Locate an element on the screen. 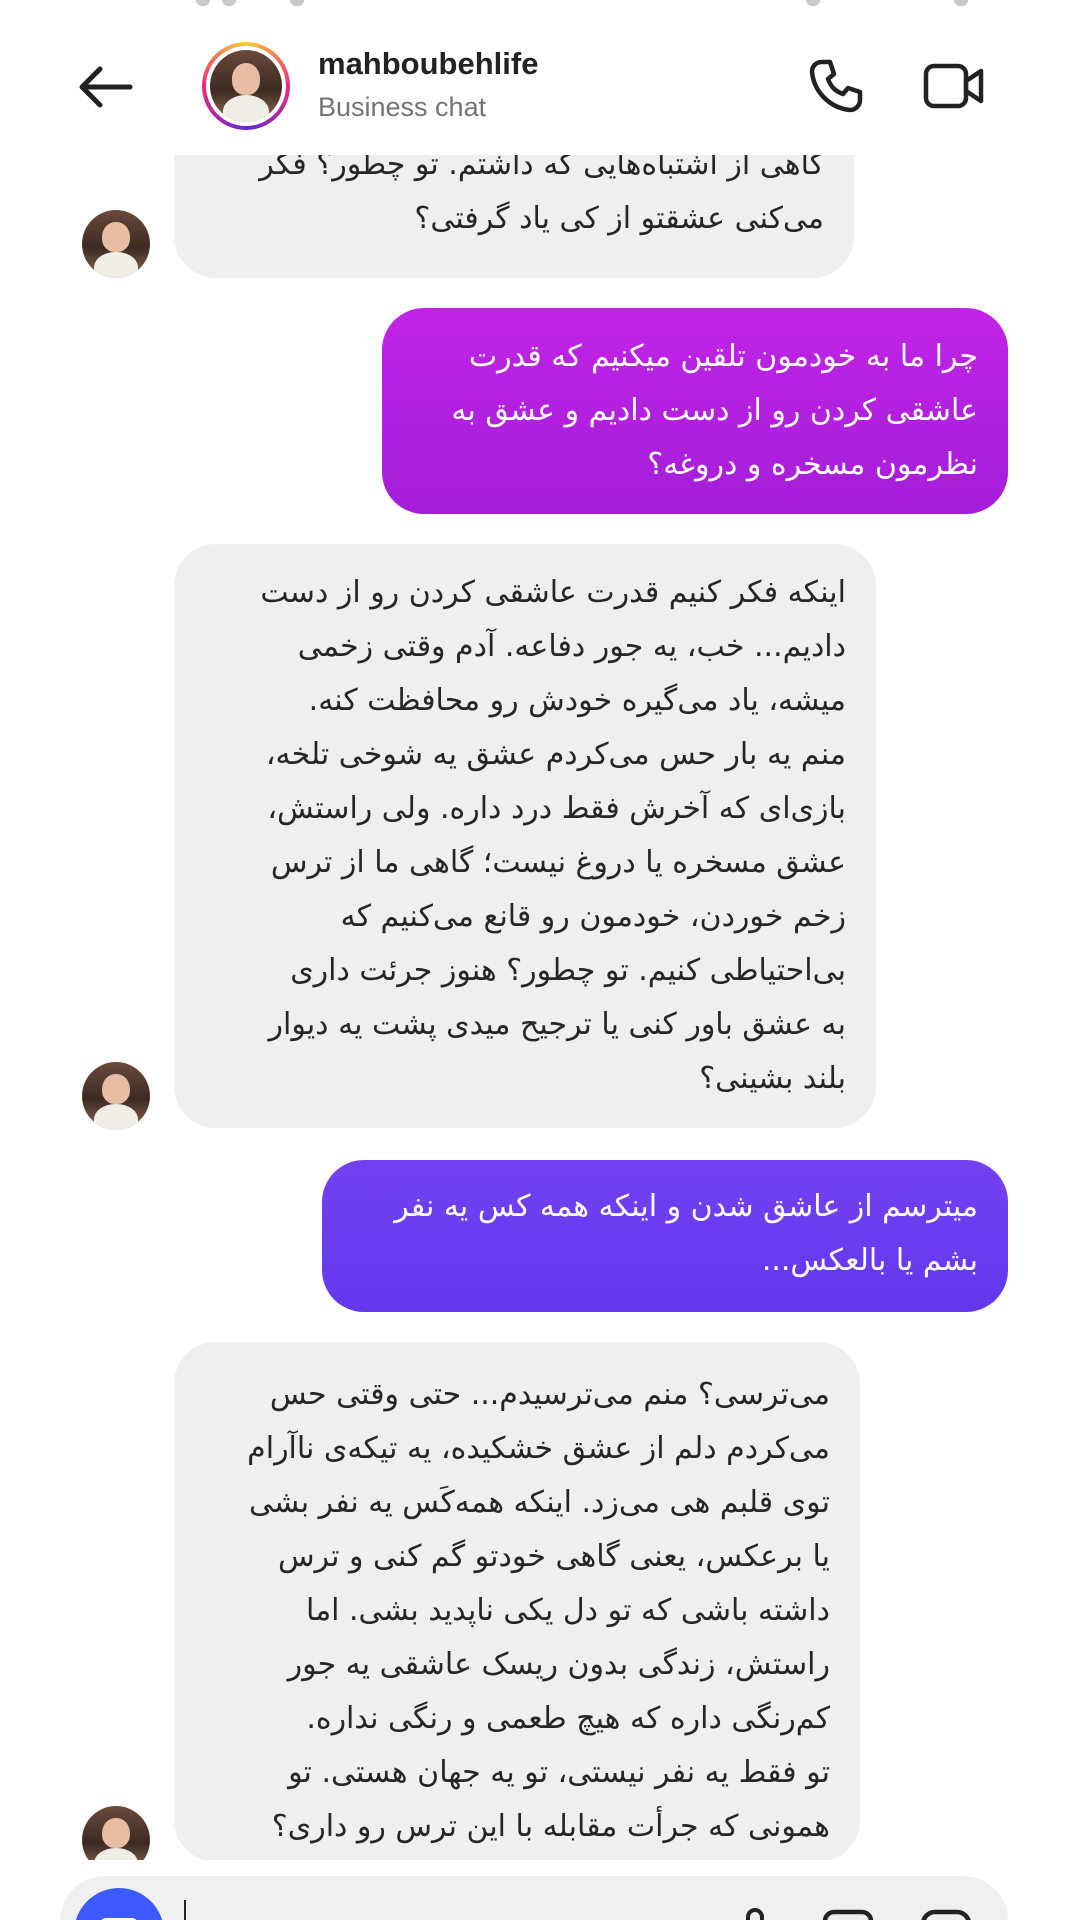  microphone-icon is located at coordinates (755, 1914).